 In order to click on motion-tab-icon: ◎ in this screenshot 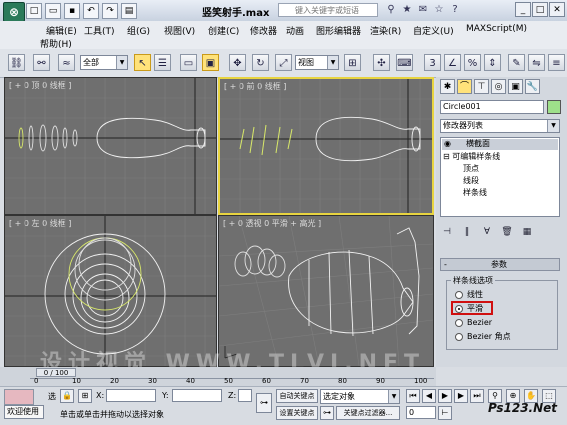, I will do `click(498, 86)`.